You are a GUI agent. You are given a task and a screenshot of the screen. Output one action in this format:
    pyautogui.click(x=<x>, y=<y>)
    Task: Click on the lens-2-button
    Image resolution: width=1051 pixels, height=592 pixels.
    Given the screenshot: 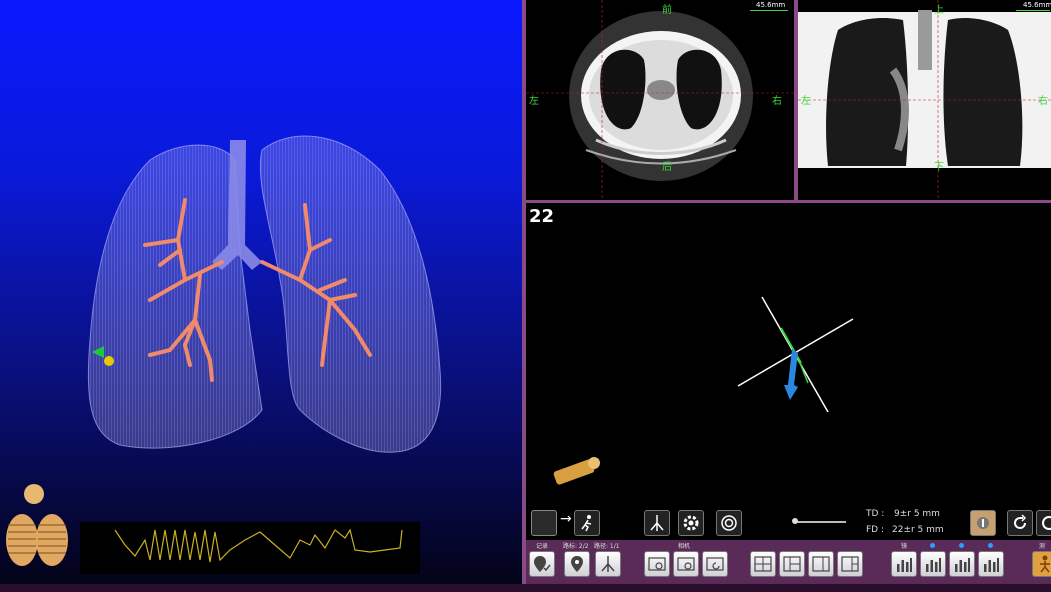 What is the action you would take?
    pyautogui.click(x=933, y=564)
    